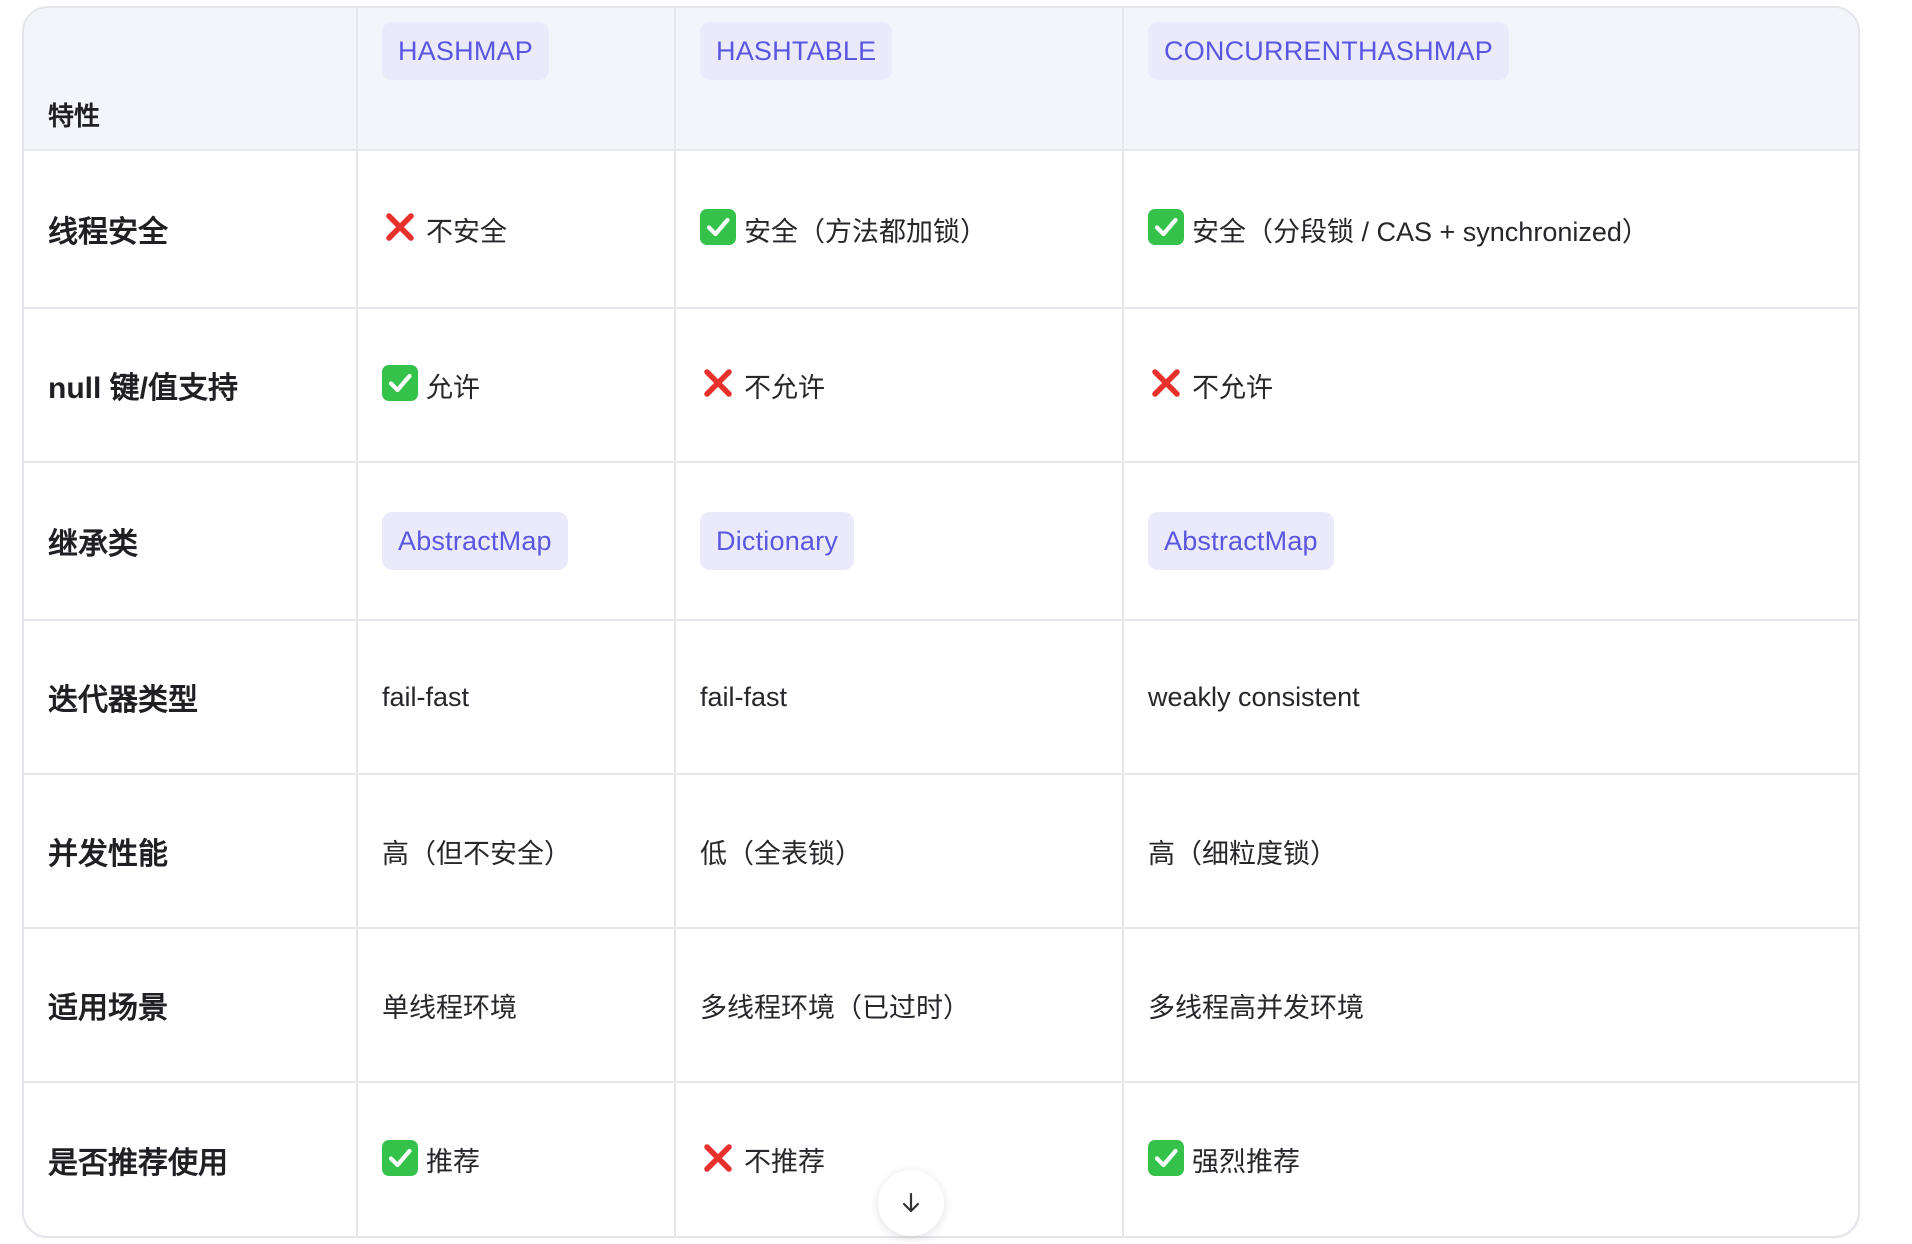  What do you see at coordinates (1490, 385) in the screenshot?
I see `table-cell-concurrenthashmap: 不允许` at bounding box center [1490, 385].